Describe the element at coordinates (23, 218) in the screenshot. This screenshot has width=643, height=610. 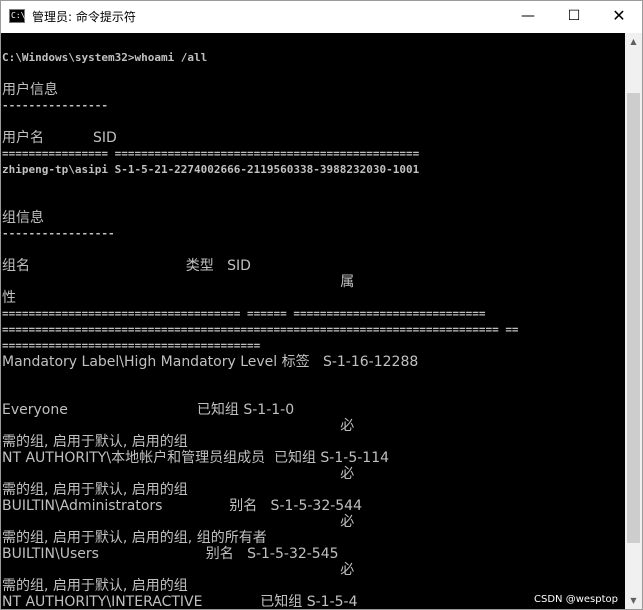
I see `console-line: 组信息` at that location.